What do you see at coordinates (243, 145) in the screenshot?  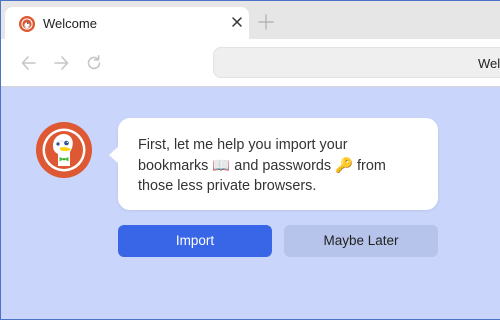 I see `message-line-1: First, let me help you import your` at bounding box center [243, 145].